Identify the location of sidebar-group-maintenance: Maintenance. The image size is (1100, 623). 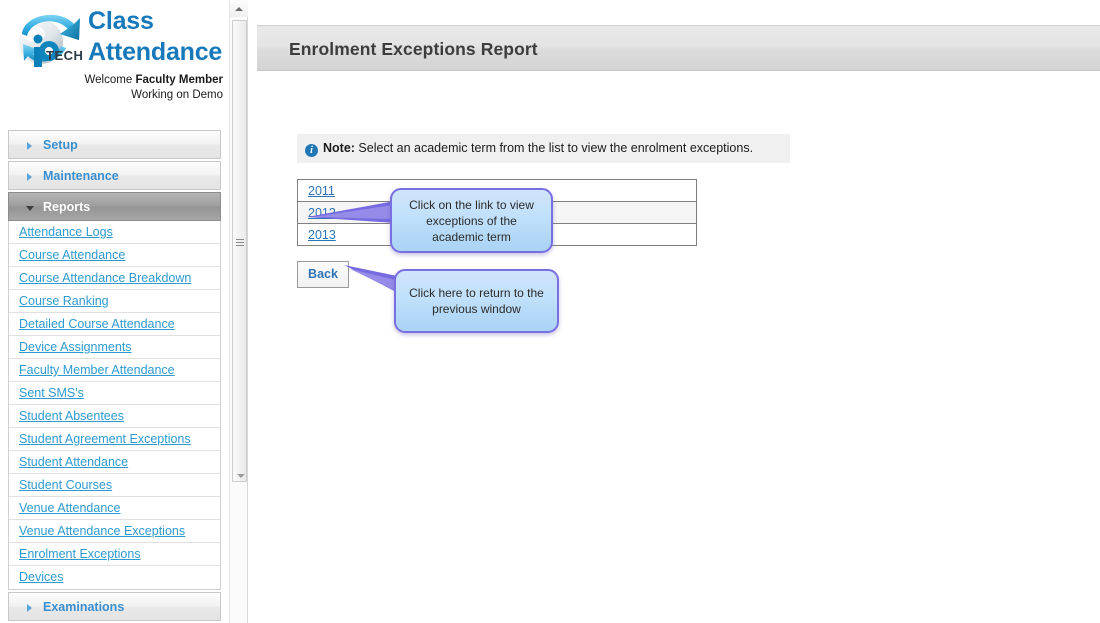
(114, 175).